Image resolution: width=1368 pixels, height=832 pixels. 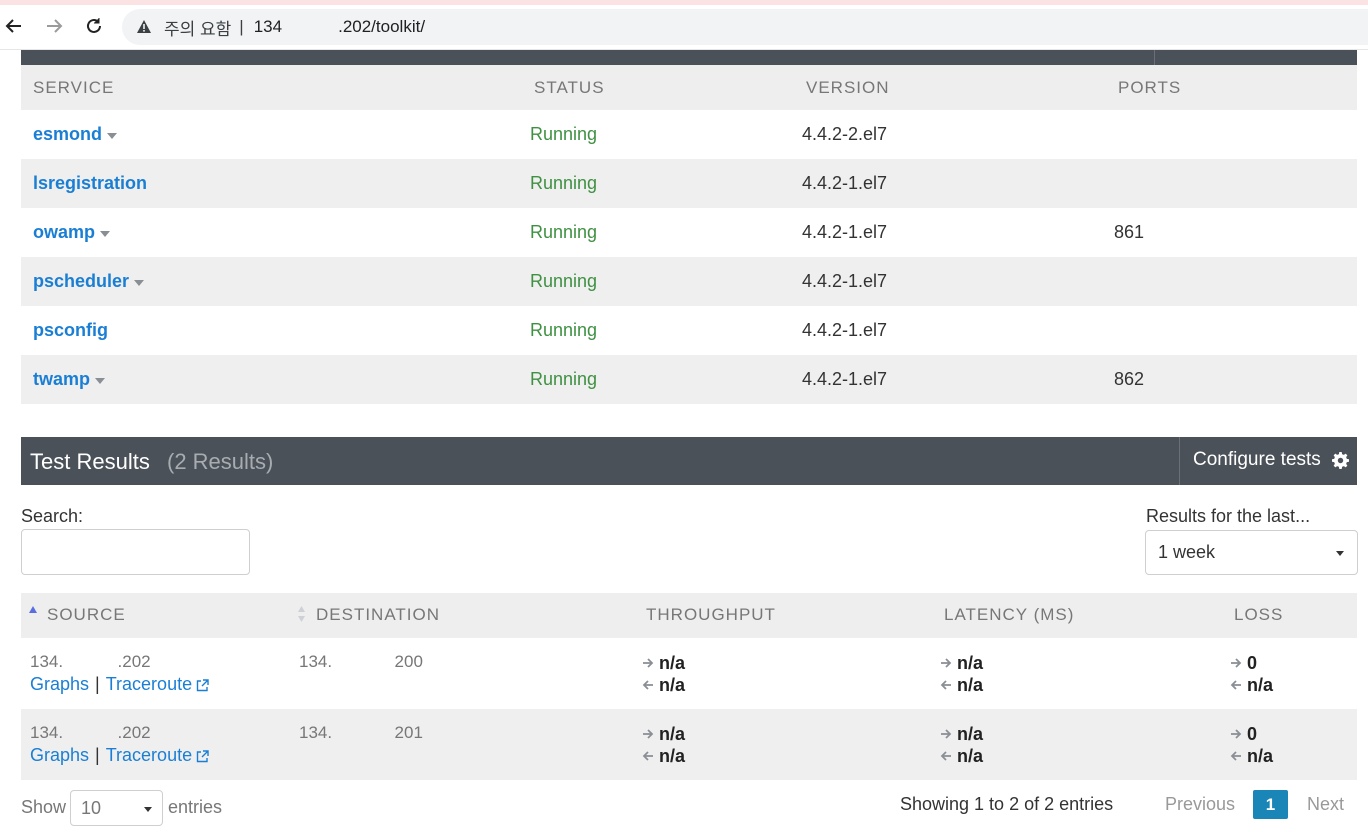 What do you see at coordinates (1340, 460) in the screenshot?
I see `gear-icon` at bounding box center [1340, 460].